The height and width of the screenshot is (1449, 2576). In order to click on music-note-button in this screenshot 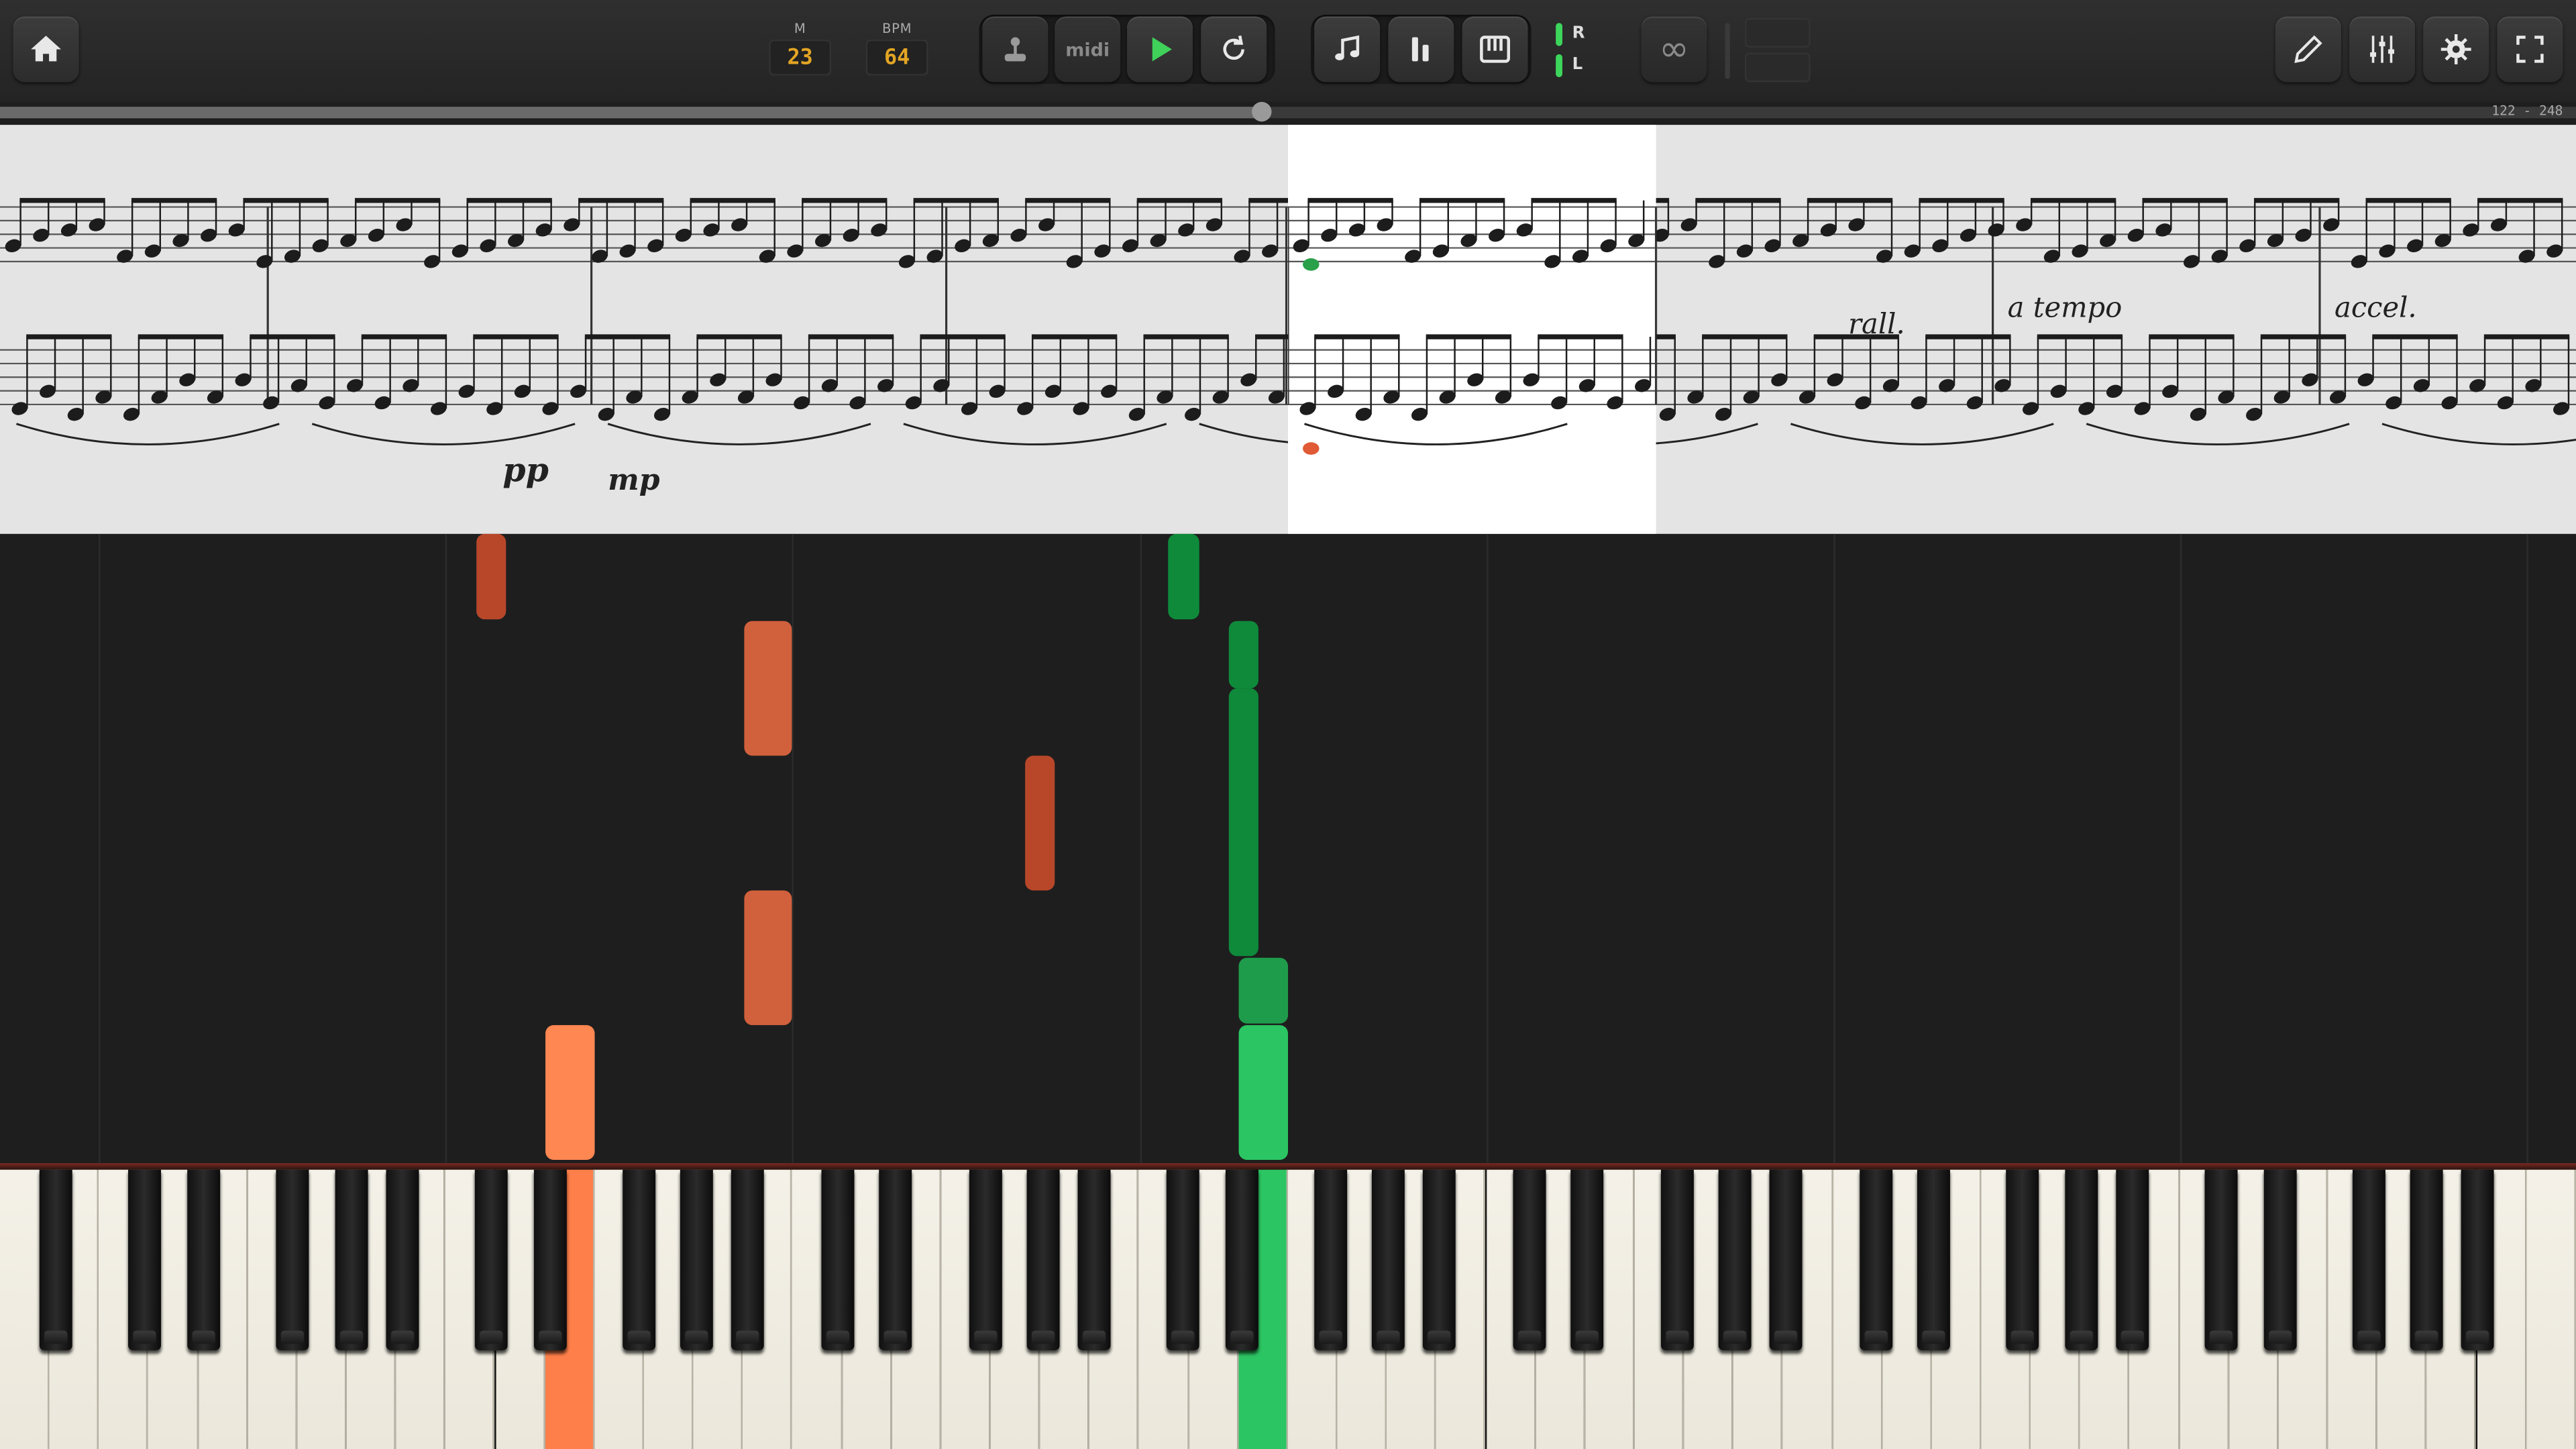, I will do `click(1347, 49)`.